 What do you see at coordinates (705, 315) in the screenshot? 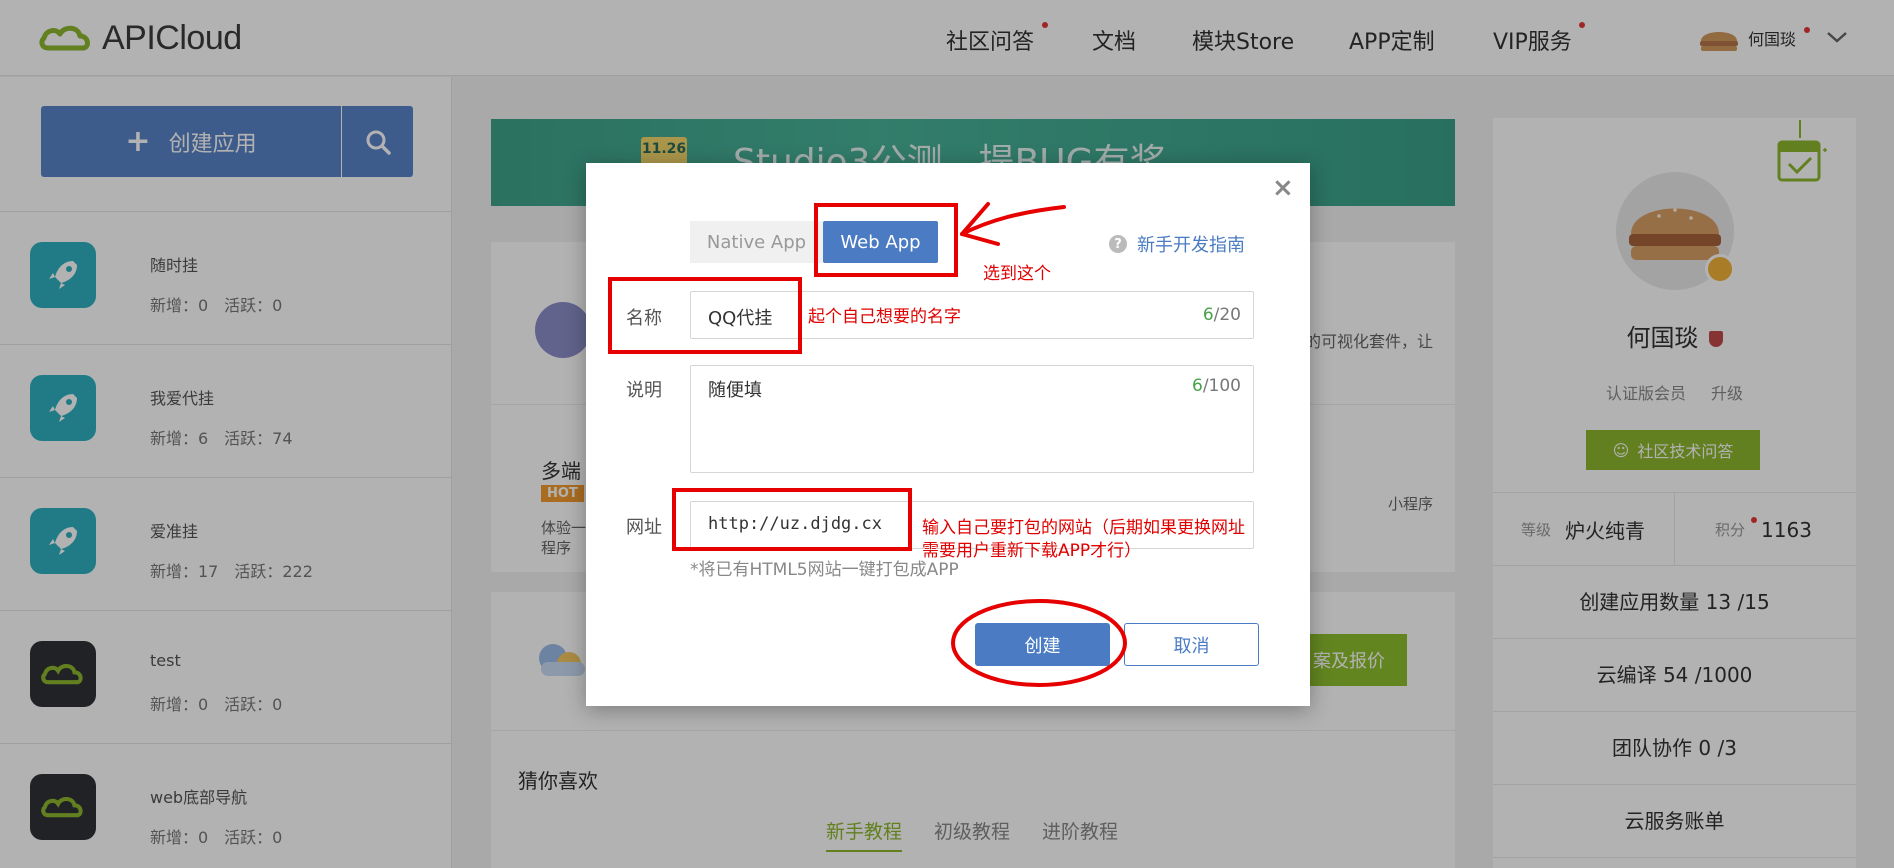
I see `annotation-box-name` at bounding box center [705, 315].